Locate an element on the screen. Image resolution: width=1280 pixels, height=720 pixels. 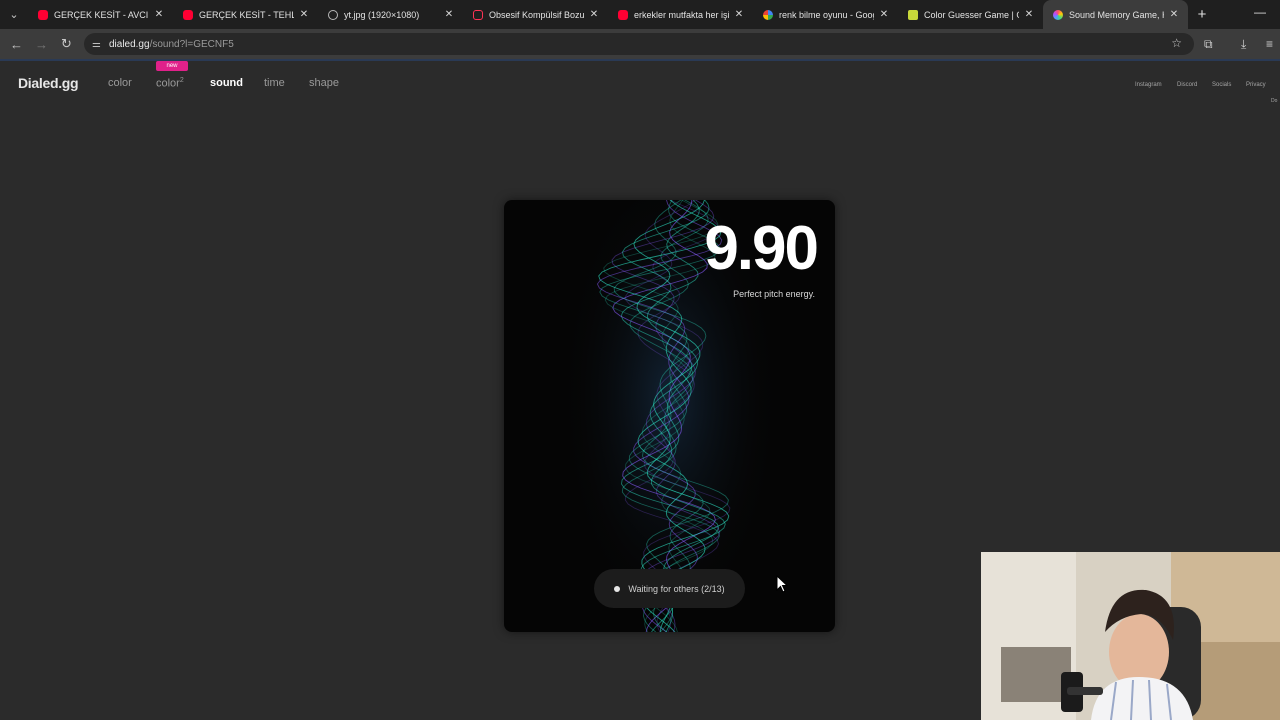
browser-tab: renk bilme oyunu - Goog ✕ is located at coordinates (825, 14).